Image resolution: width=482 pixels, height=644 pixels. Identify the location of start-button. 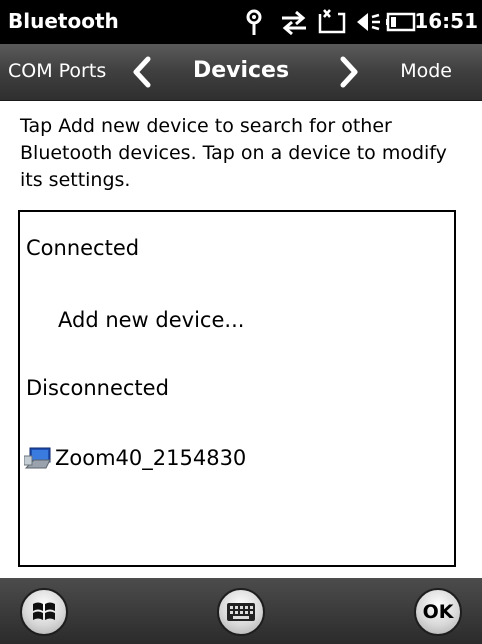
(44, 612).